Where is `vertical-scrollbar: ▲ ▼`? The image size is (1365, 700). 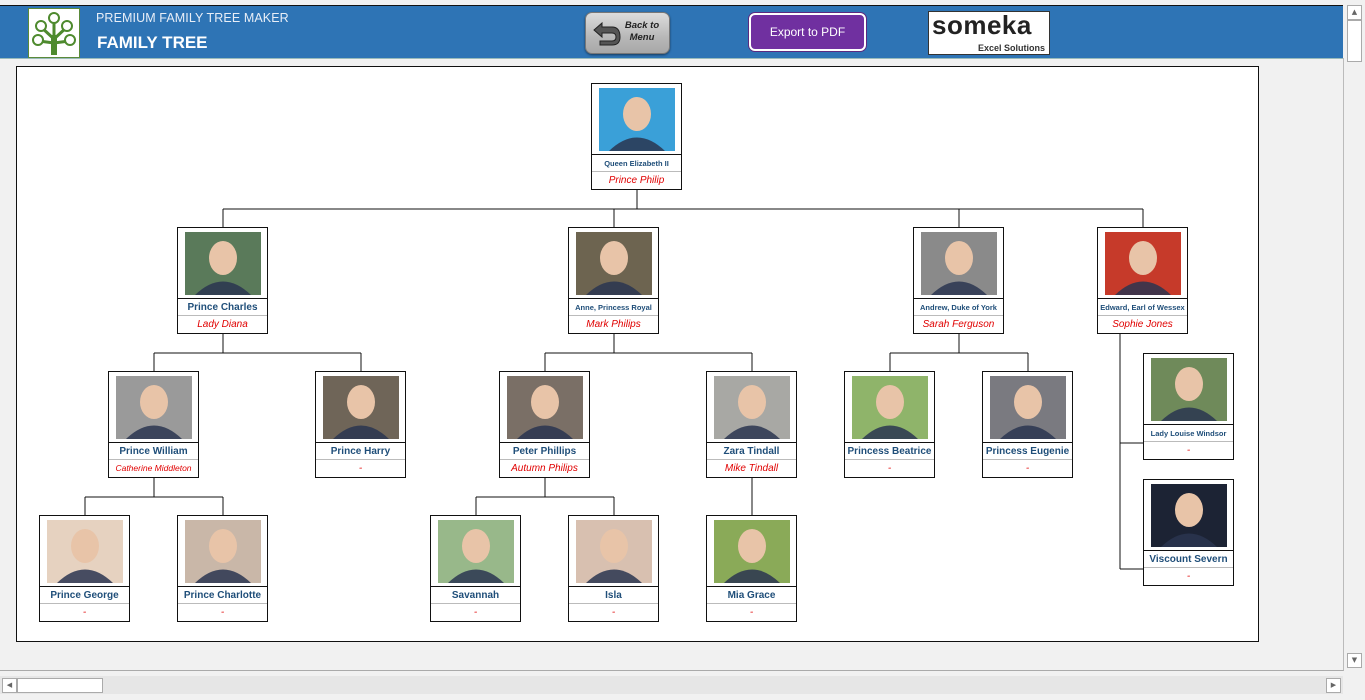
vertical-scrollbar: ▲ ▼ is located at coordinates (1354, 337).